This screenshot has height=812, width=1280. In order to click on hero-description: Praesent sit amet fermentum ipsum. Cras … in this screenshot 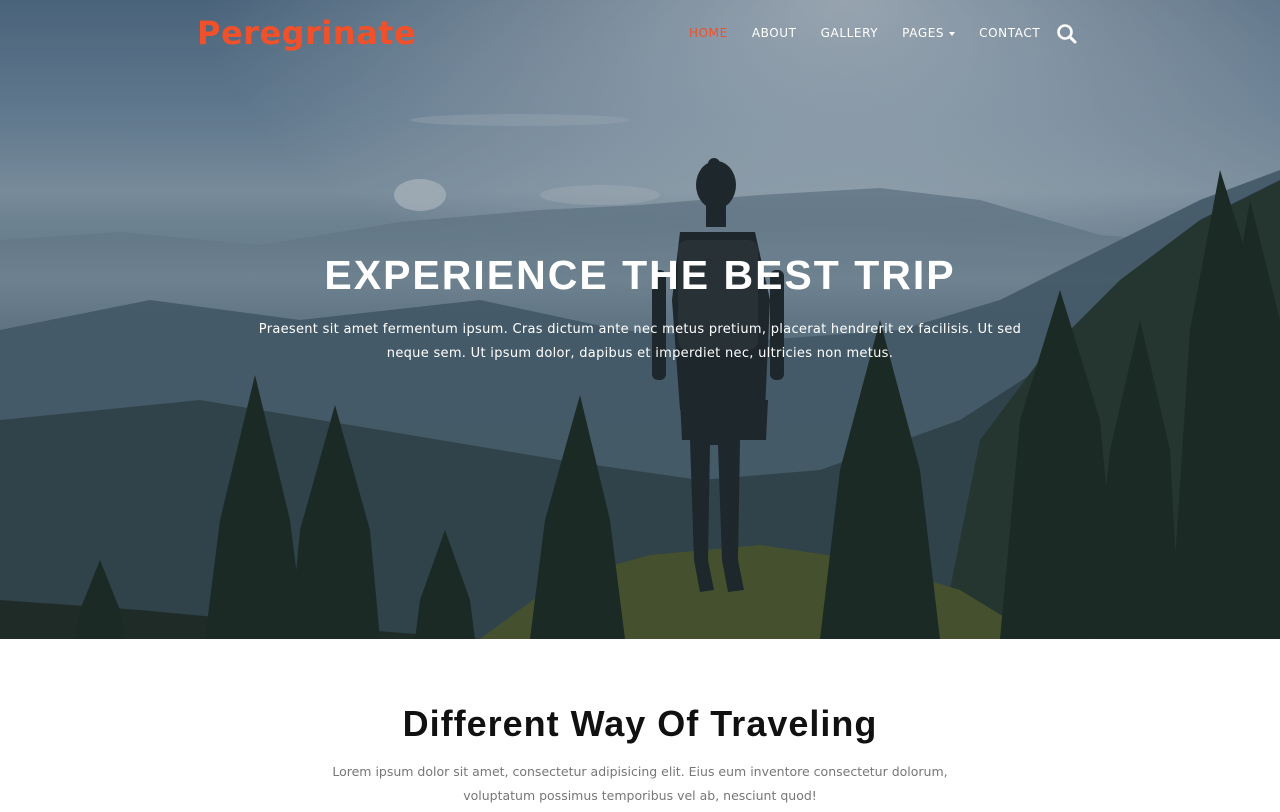, I will do `click(640, 341)`.